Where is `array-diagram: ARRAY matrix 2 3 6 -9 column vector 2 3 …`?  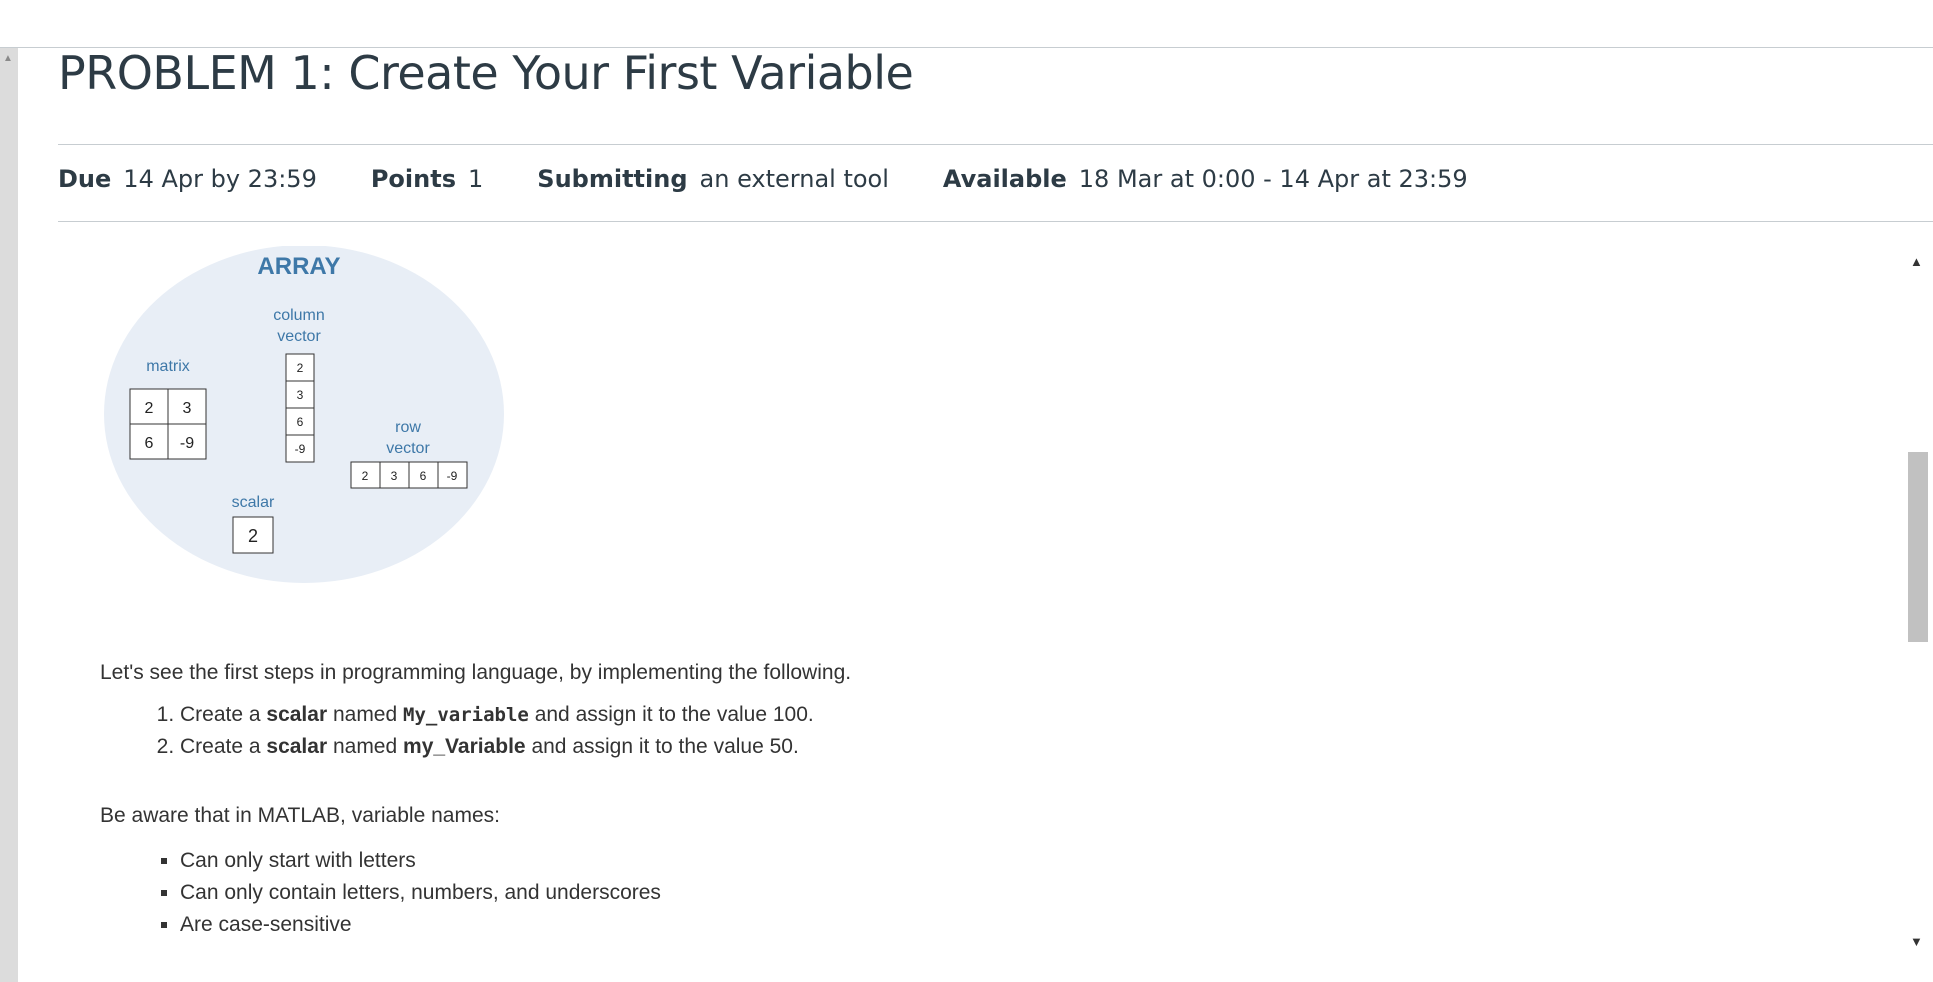 array-diagram: ARRAY matrix 2 3 6 -9 column vector 2 3 … is located at coordinates (304, 414).